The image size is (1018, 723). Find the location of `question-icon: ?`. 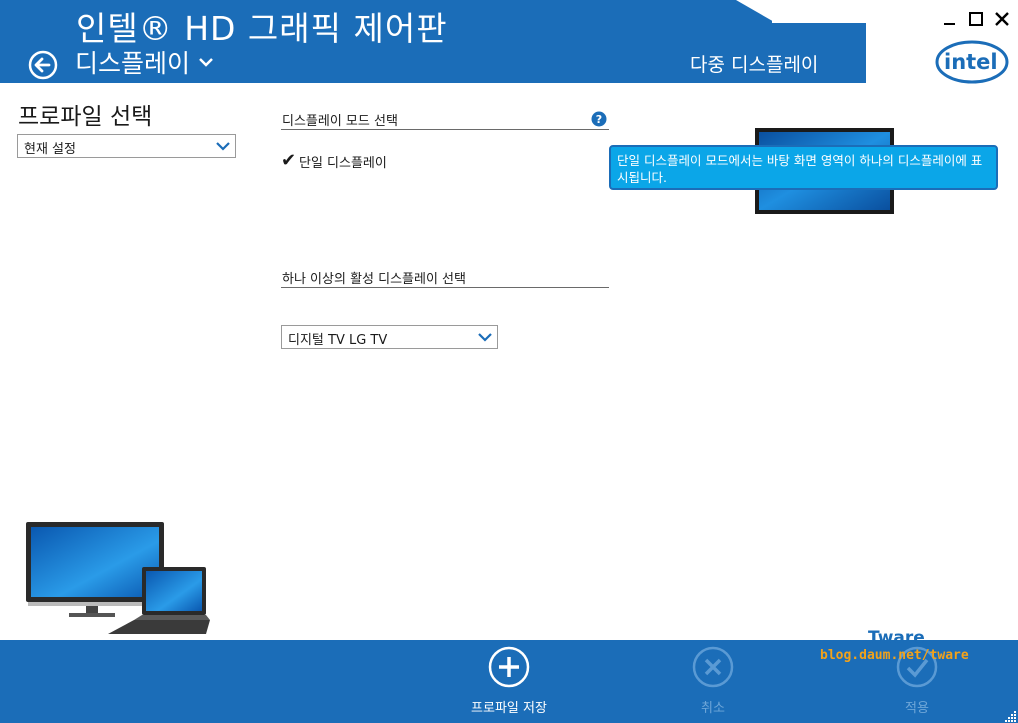

question-icon: ? is located at coordinates (599, 119).